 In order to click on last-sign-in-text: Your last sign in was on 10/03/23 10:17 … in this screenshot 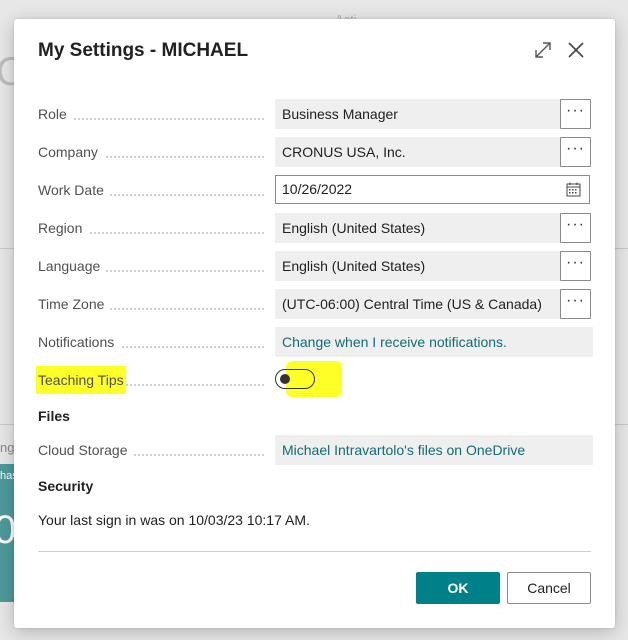, I will do `click(174, 520)`.